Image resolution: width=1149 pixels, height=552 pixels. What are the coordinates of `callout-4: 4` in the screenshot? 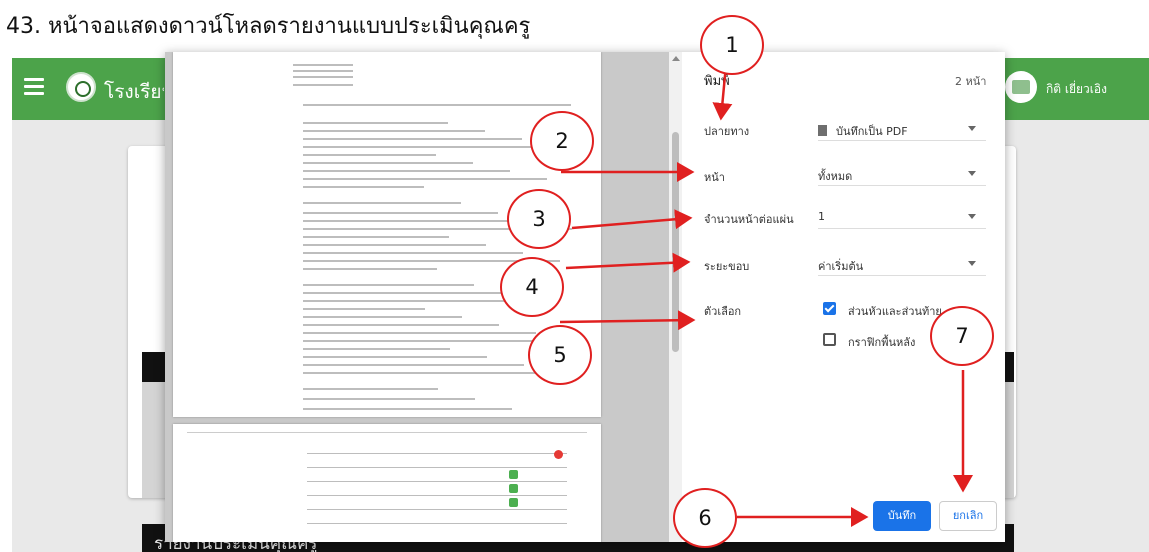 It's located at (532, 287).